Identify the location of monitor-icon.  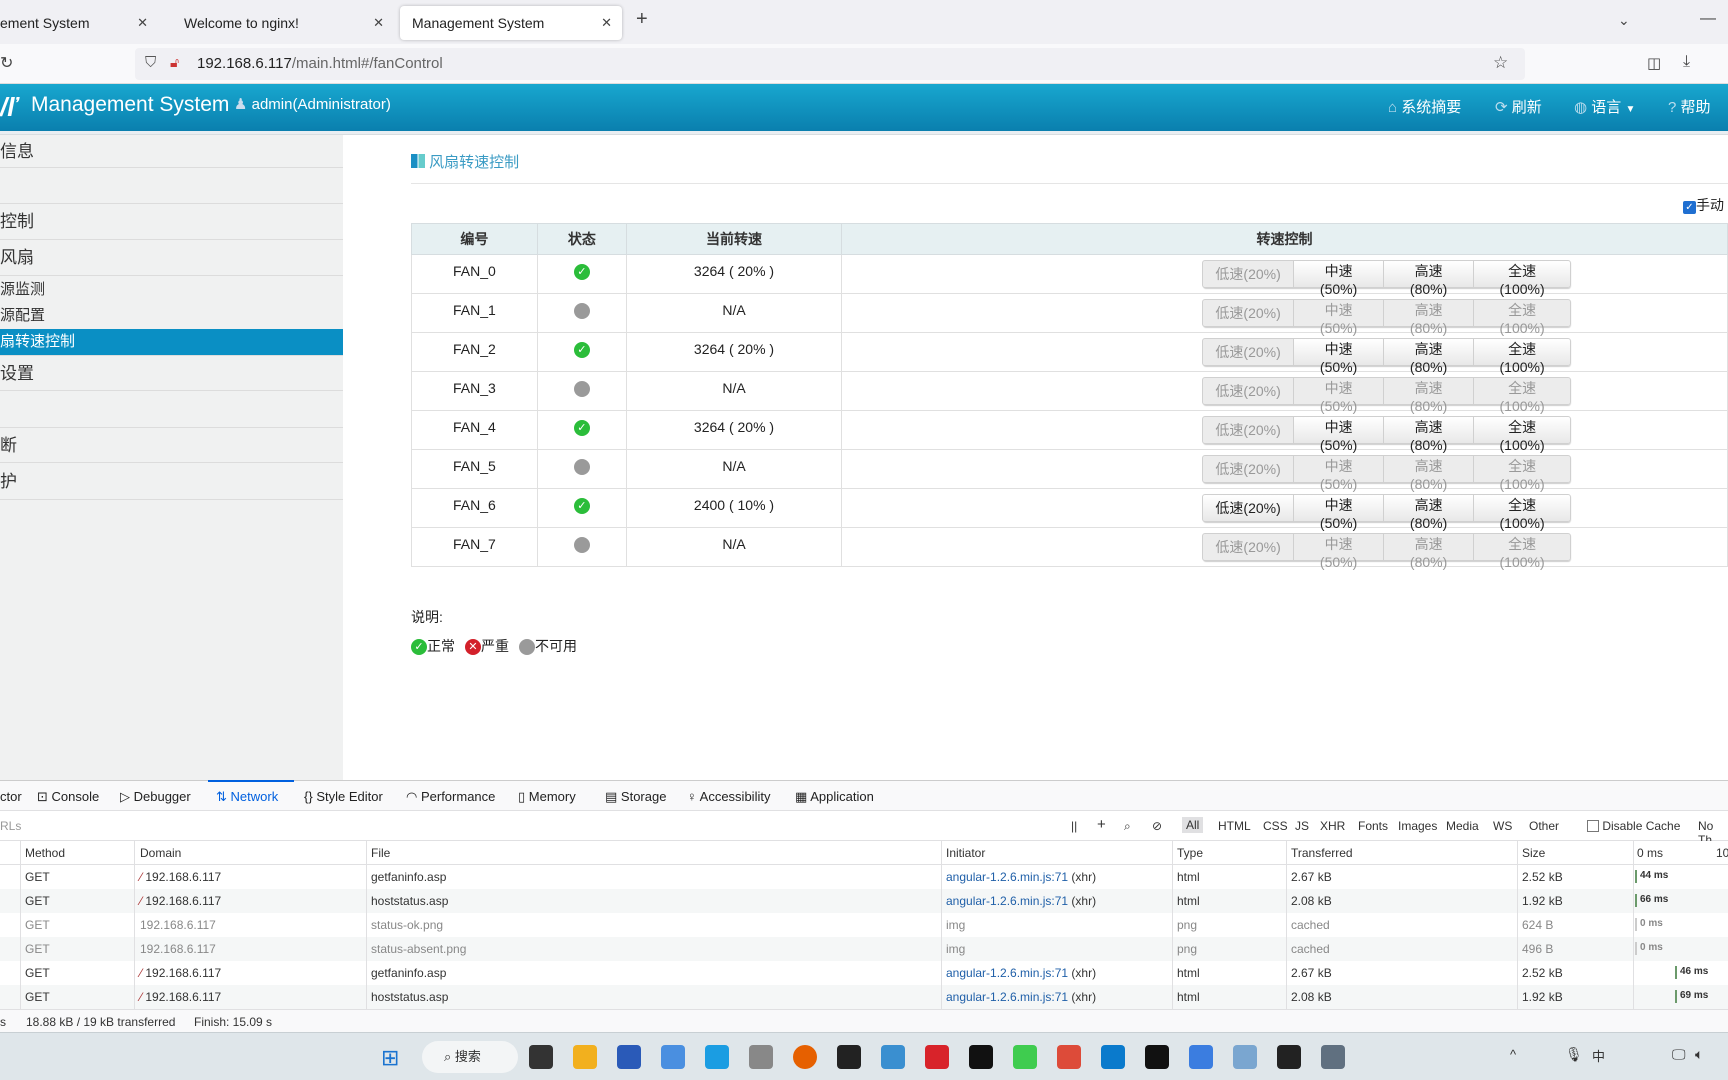
(1245, 1057).